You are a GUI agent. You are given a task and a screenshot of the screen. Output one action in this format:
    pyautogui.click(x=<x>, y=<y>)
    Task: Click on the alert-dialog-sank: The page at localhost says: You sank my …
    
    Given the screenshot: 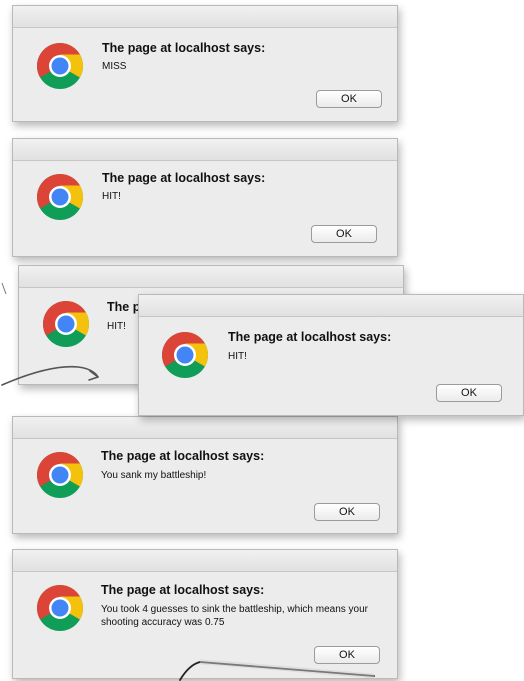 What is the action you would take?
    pyautogui.click(x=205, y=475)
    